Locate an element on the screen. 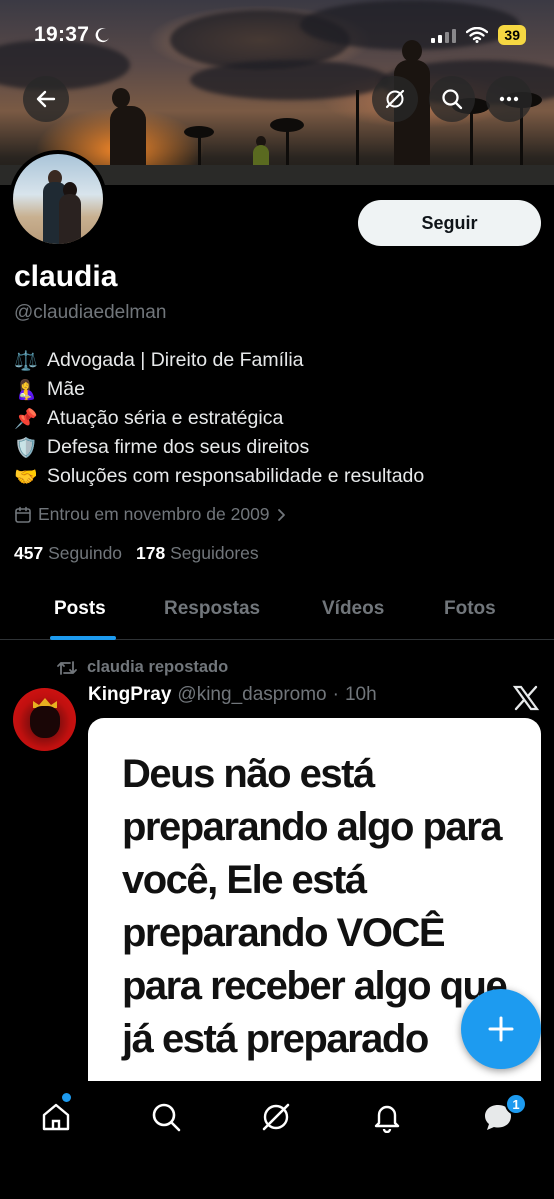 This screenshot has width=554, height=1199. status-time: 19:37 is located at coordinates (62, 34).